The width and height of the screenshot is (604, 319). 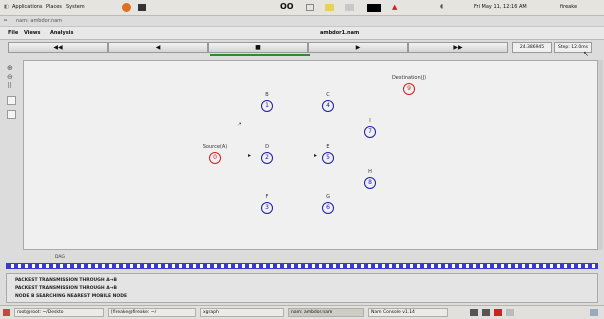 What do you see at coordinates (267, 208) in the screenshot?
I see `node-3: 3` at bounding box center [267, 208].